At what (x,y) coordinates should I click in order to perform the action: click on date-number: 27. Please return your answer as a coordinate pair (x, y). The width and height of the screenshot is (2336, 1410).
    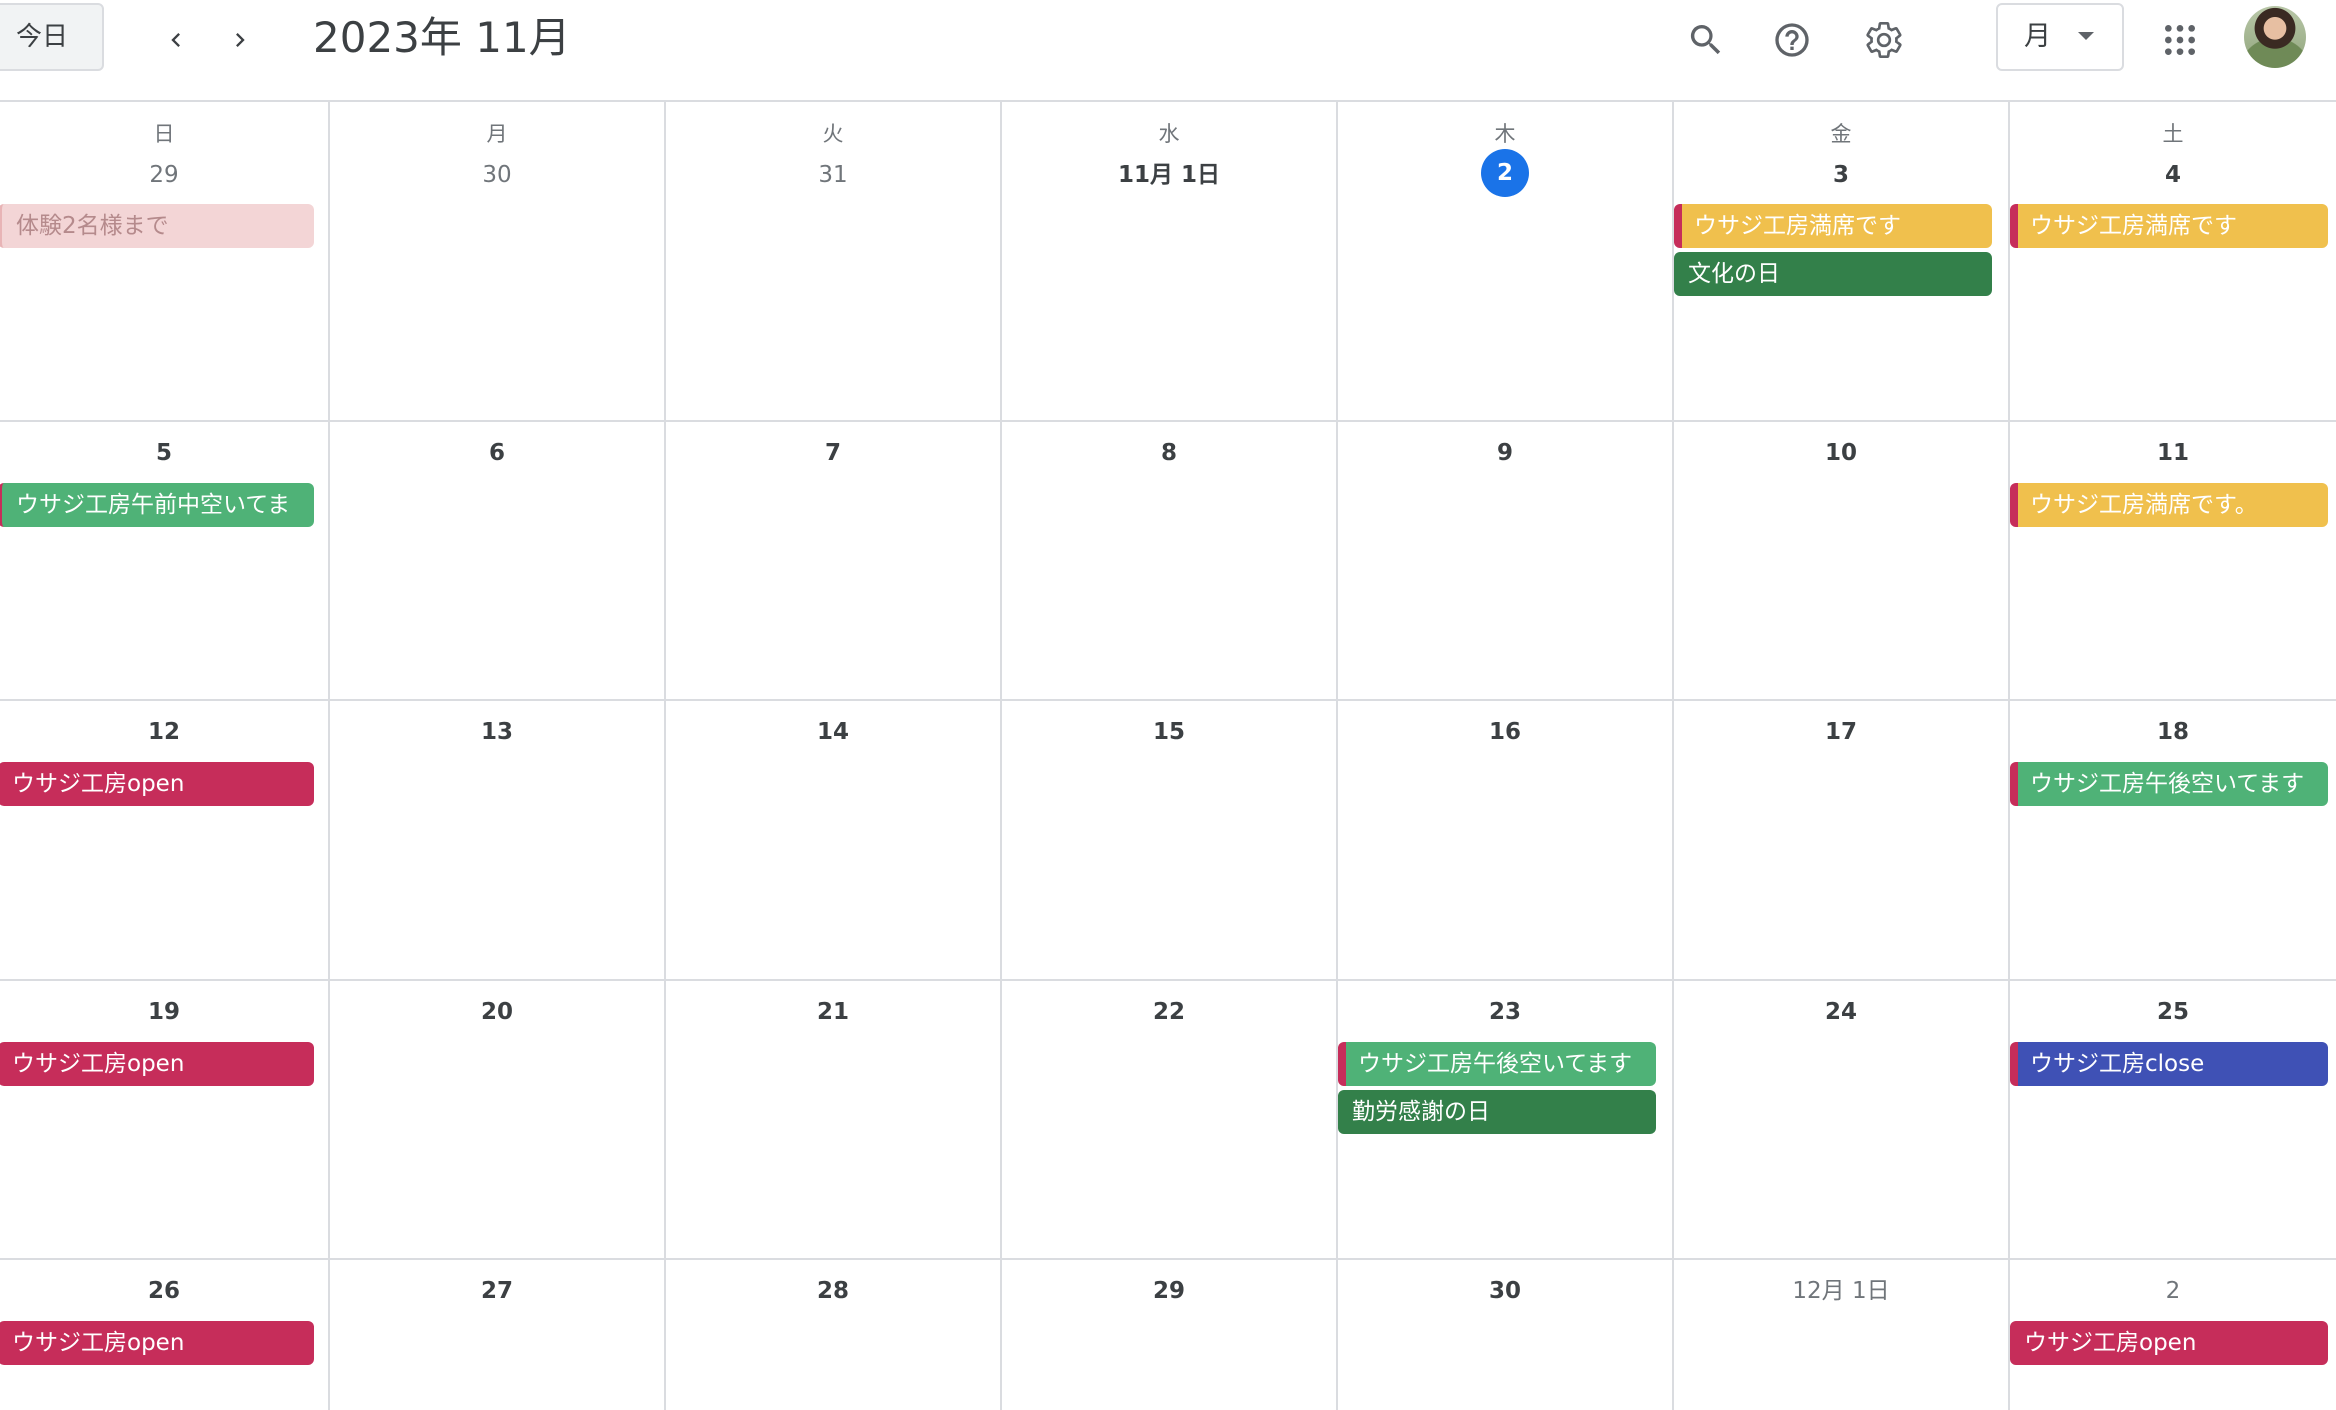
    Looking at the image, I should click on (497, 1291).